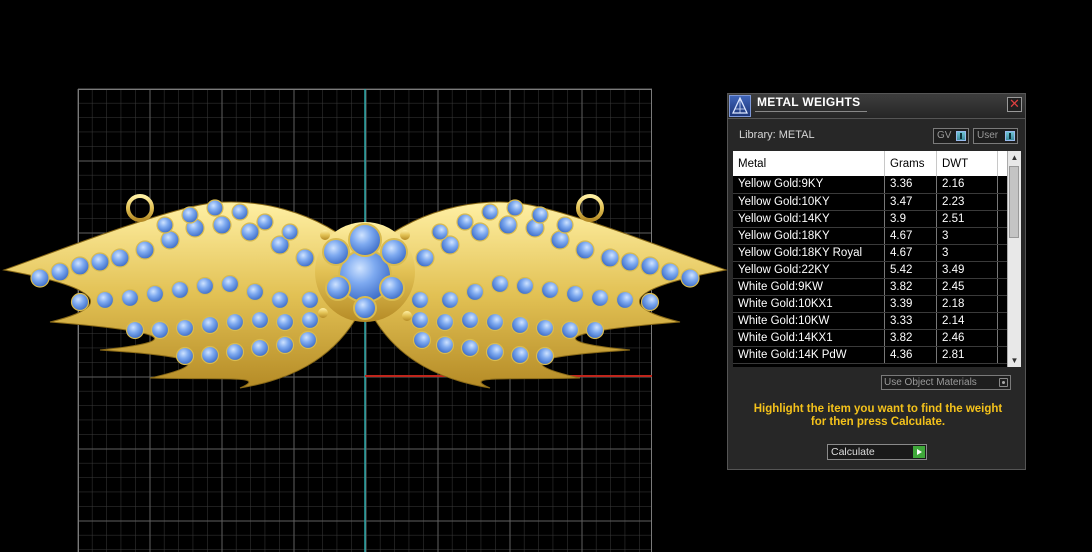 The height and width of the screenshot is (552, 1092). Describe the element at coordinates (967, 287) in the screenshot. I see `cell-dwt: 2.45` at that location.